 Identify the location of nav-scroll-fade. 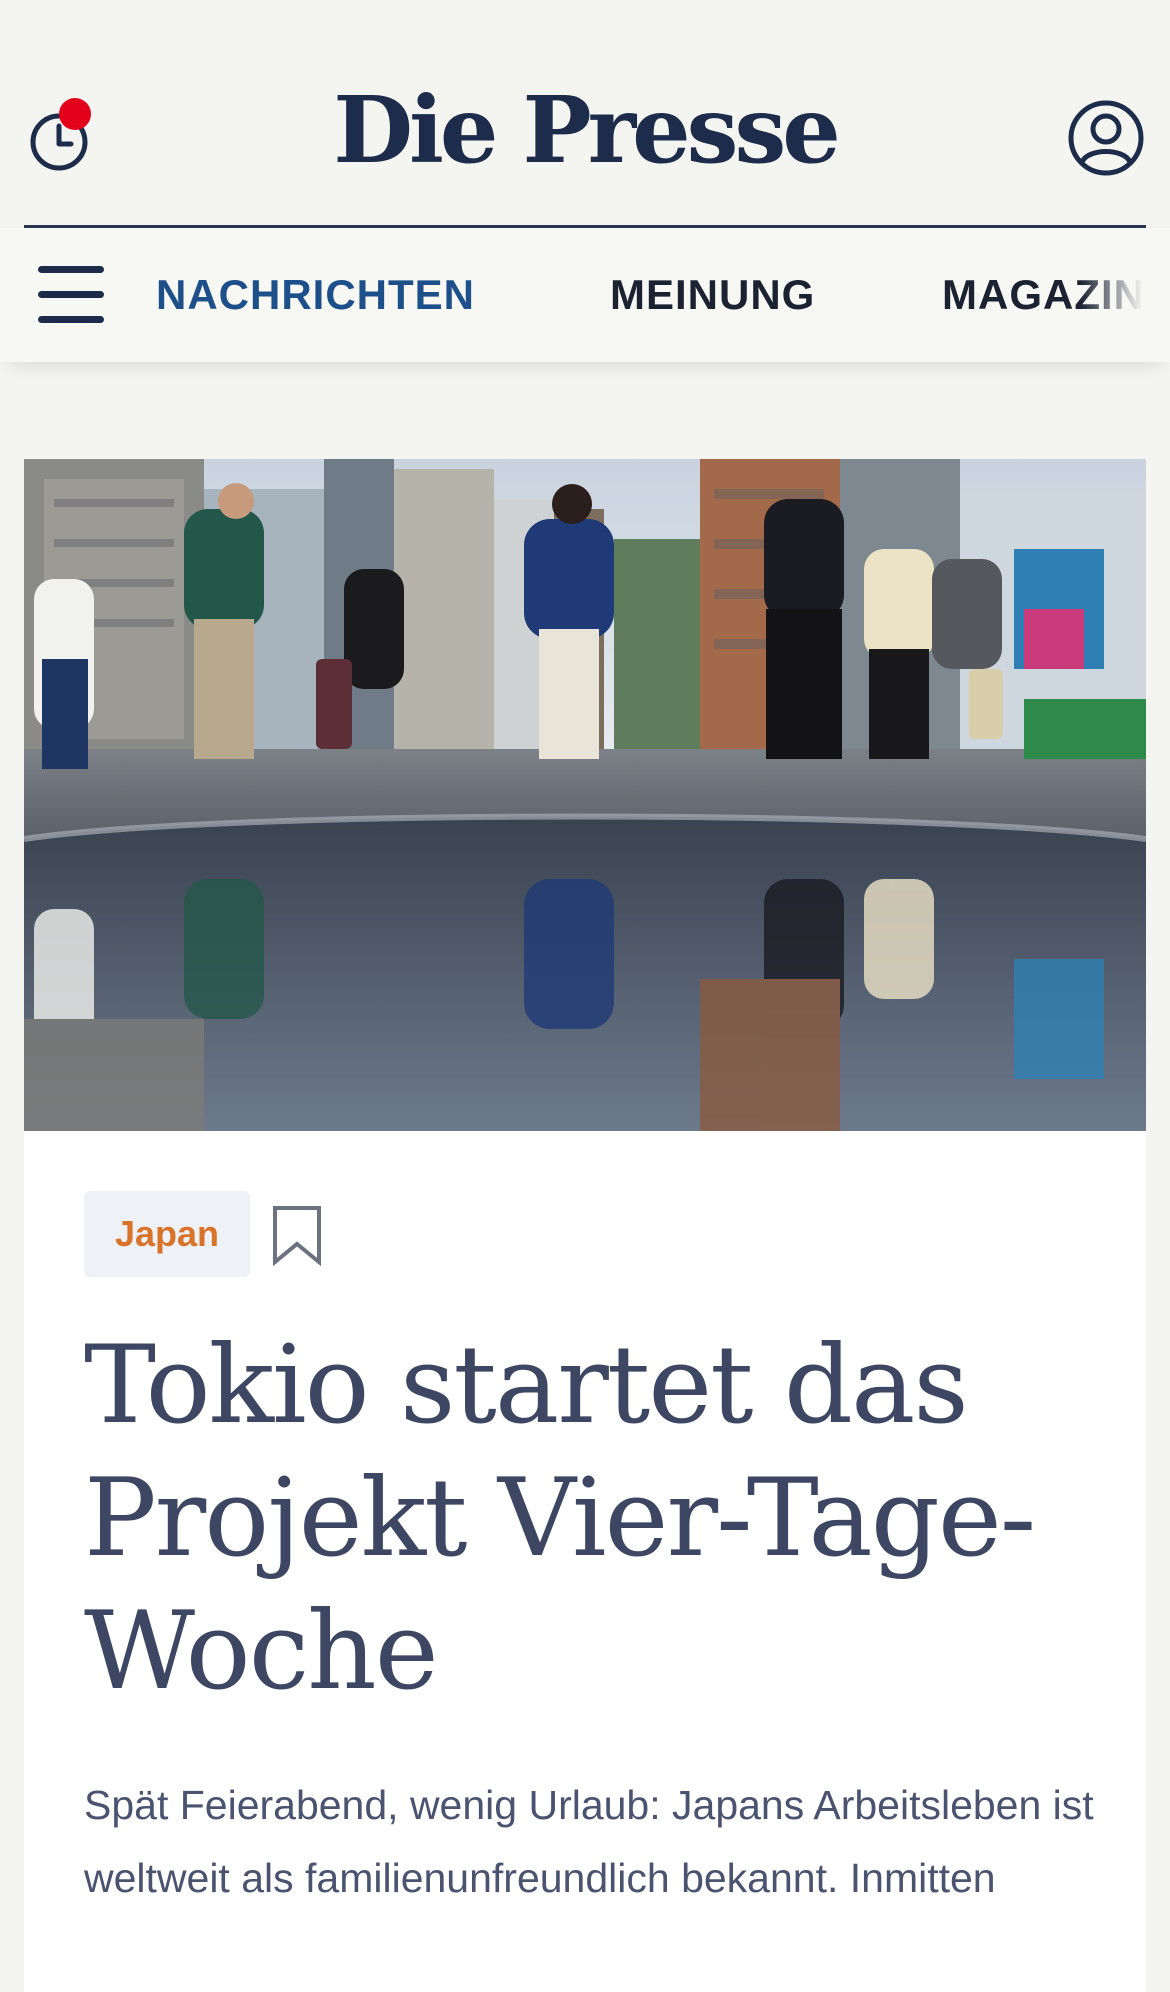
(1125, 295).